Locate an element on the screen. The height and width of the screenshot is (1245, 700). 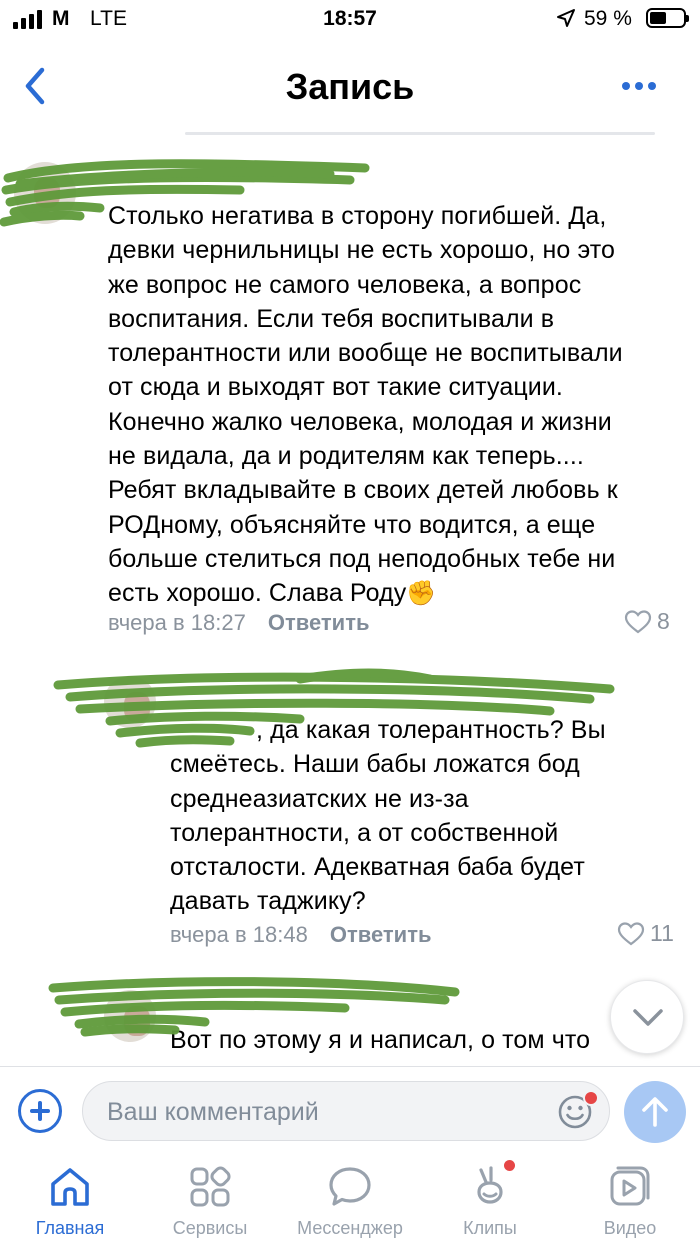
video-icon is located at coordinates (630, 1186).